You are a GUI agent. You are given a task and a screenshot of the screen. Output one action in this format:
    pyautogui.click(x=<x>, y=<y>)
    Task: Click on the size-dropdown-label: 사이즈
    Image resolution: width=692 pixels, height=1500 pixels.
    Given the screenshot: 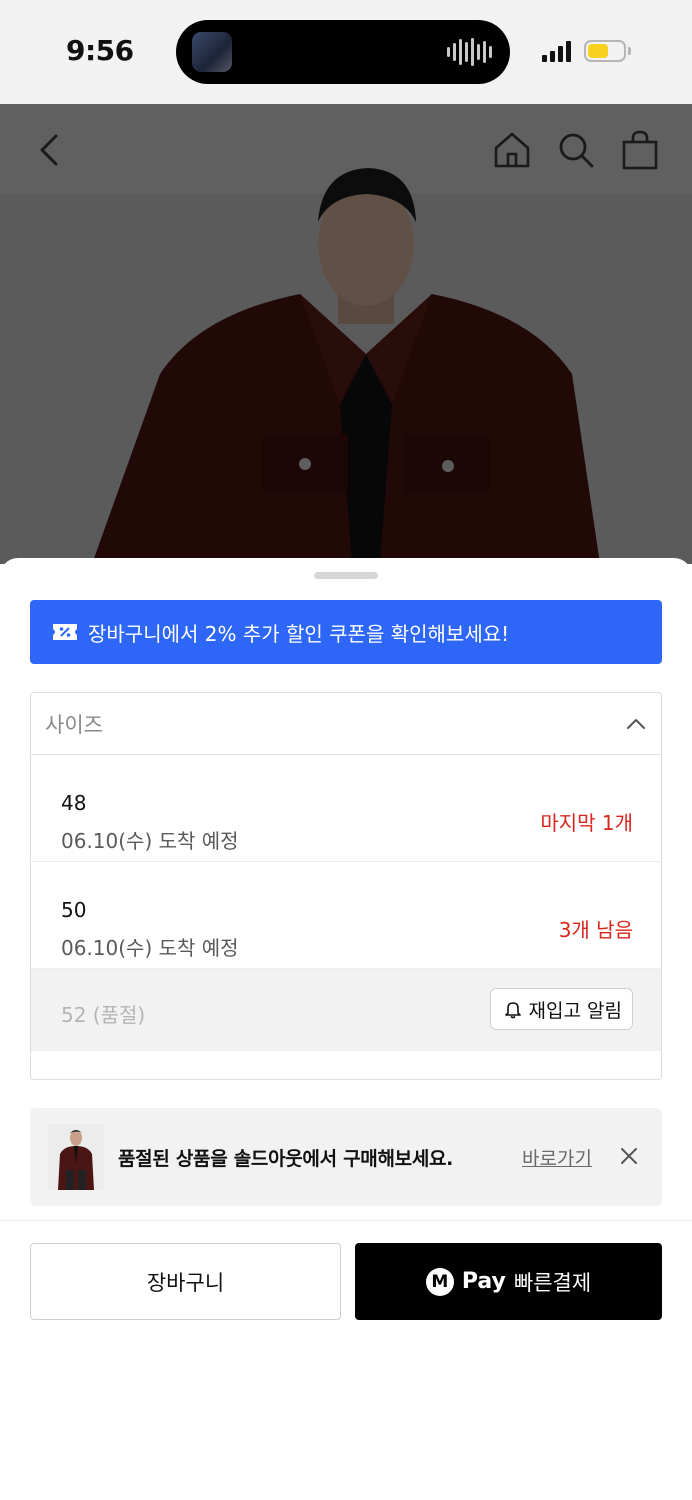 What is the action you would take?
    pyautogui.click(x=74, y=724)
    